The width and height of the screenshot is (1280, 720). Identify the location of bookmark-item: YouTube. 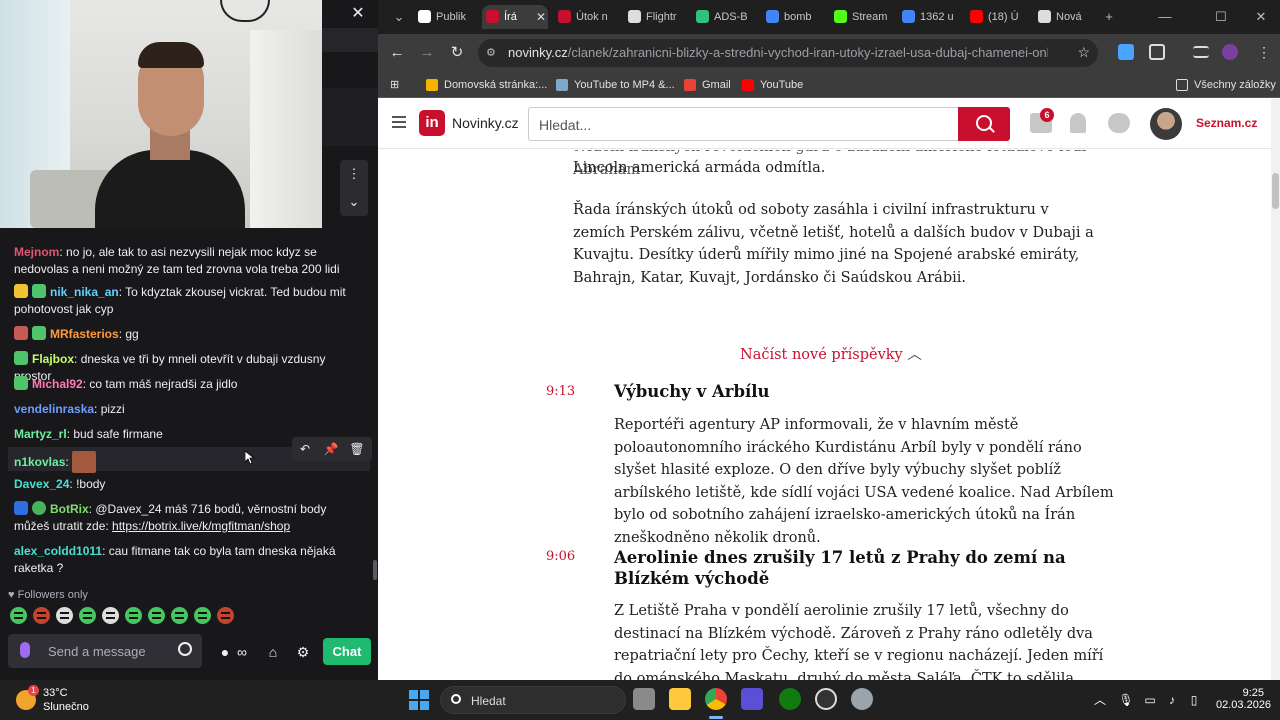
(772, 85).